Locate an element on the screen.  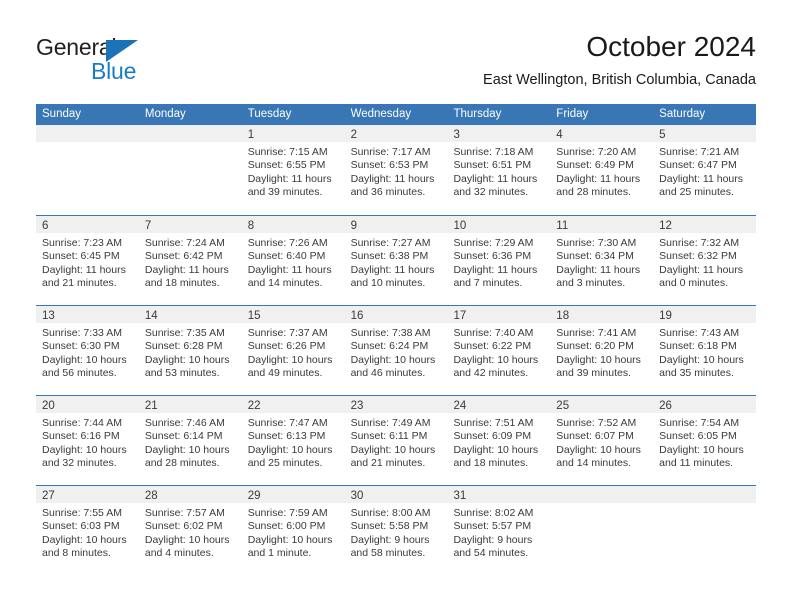
sunrise-text: Sunrise: 7:43 AM is located at coordinates (699, 333).